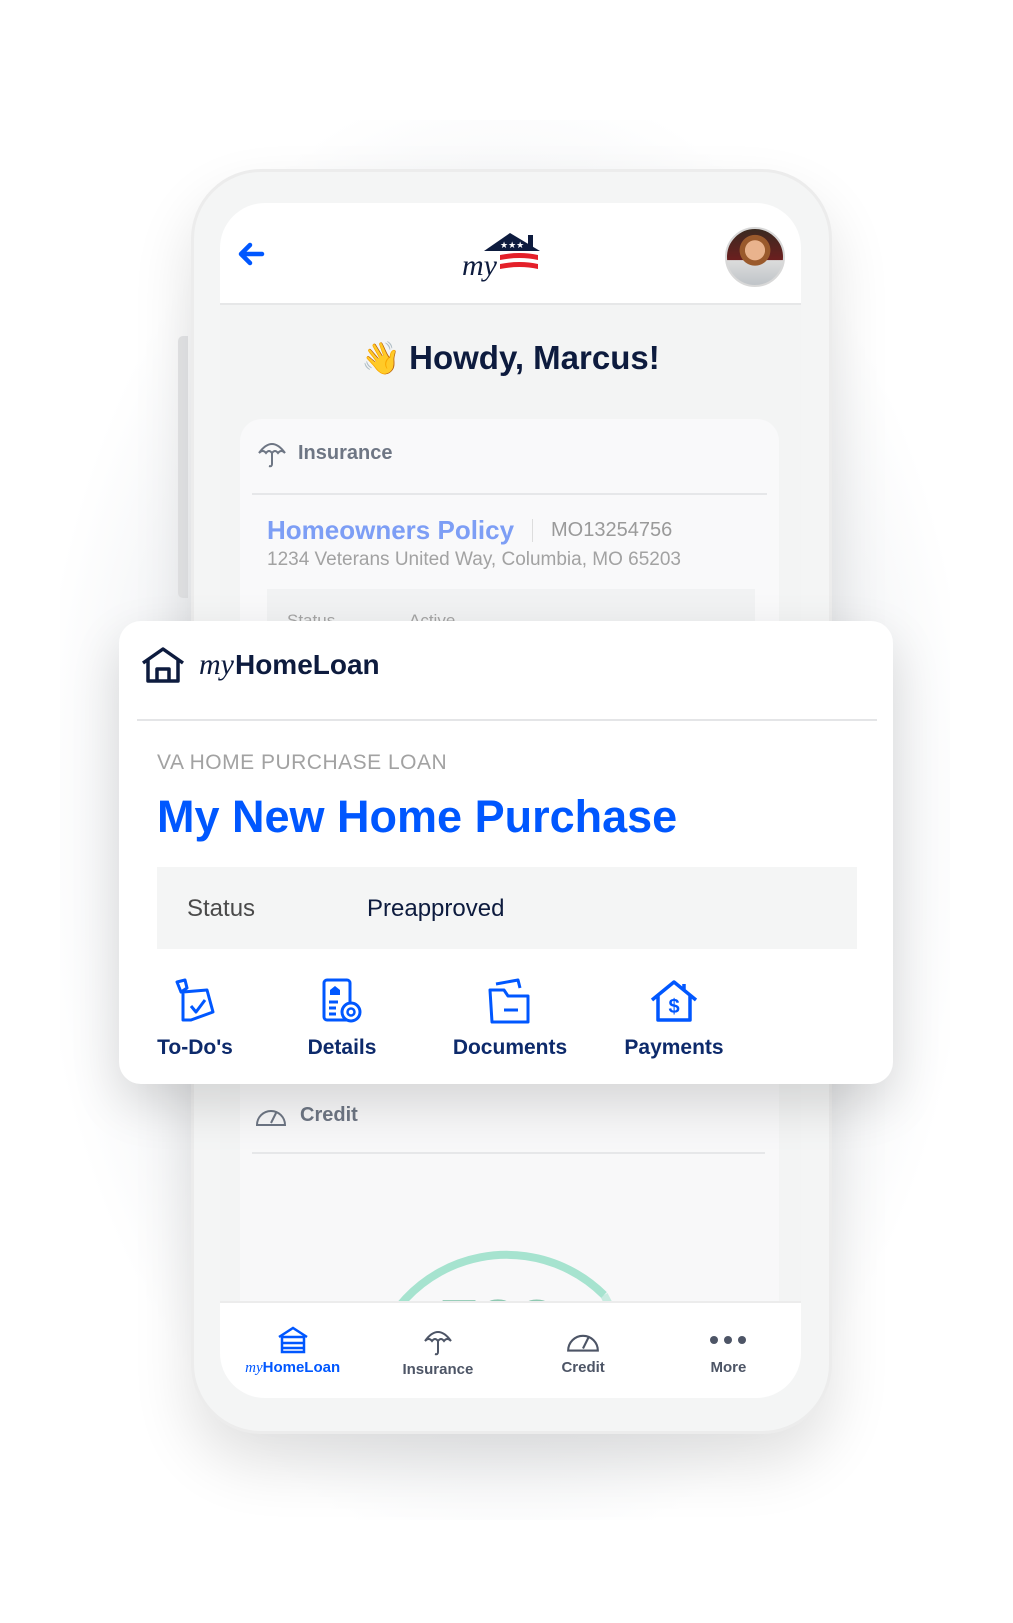 This screenshot has width=1013, height=1623. I want to click on loan-status: Status Preapproved, so click(507, 908).